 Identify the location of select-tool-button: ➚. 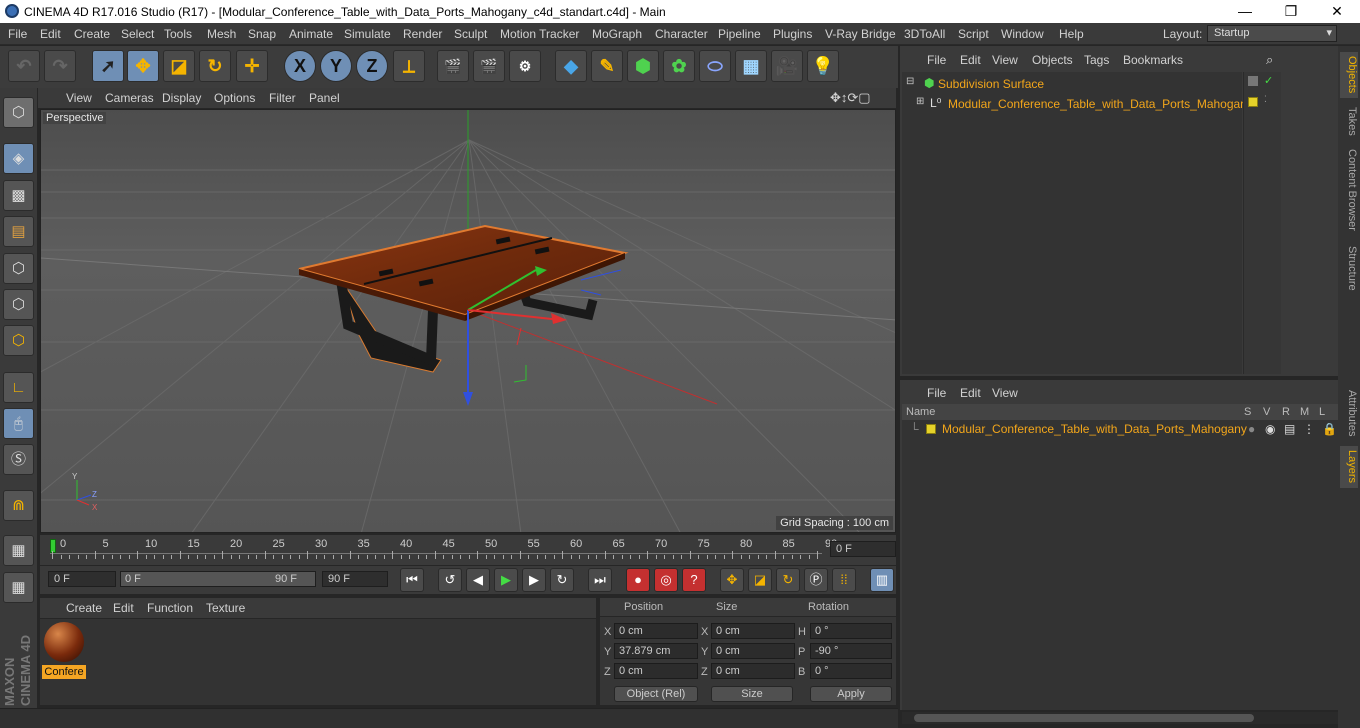
(108, 66).